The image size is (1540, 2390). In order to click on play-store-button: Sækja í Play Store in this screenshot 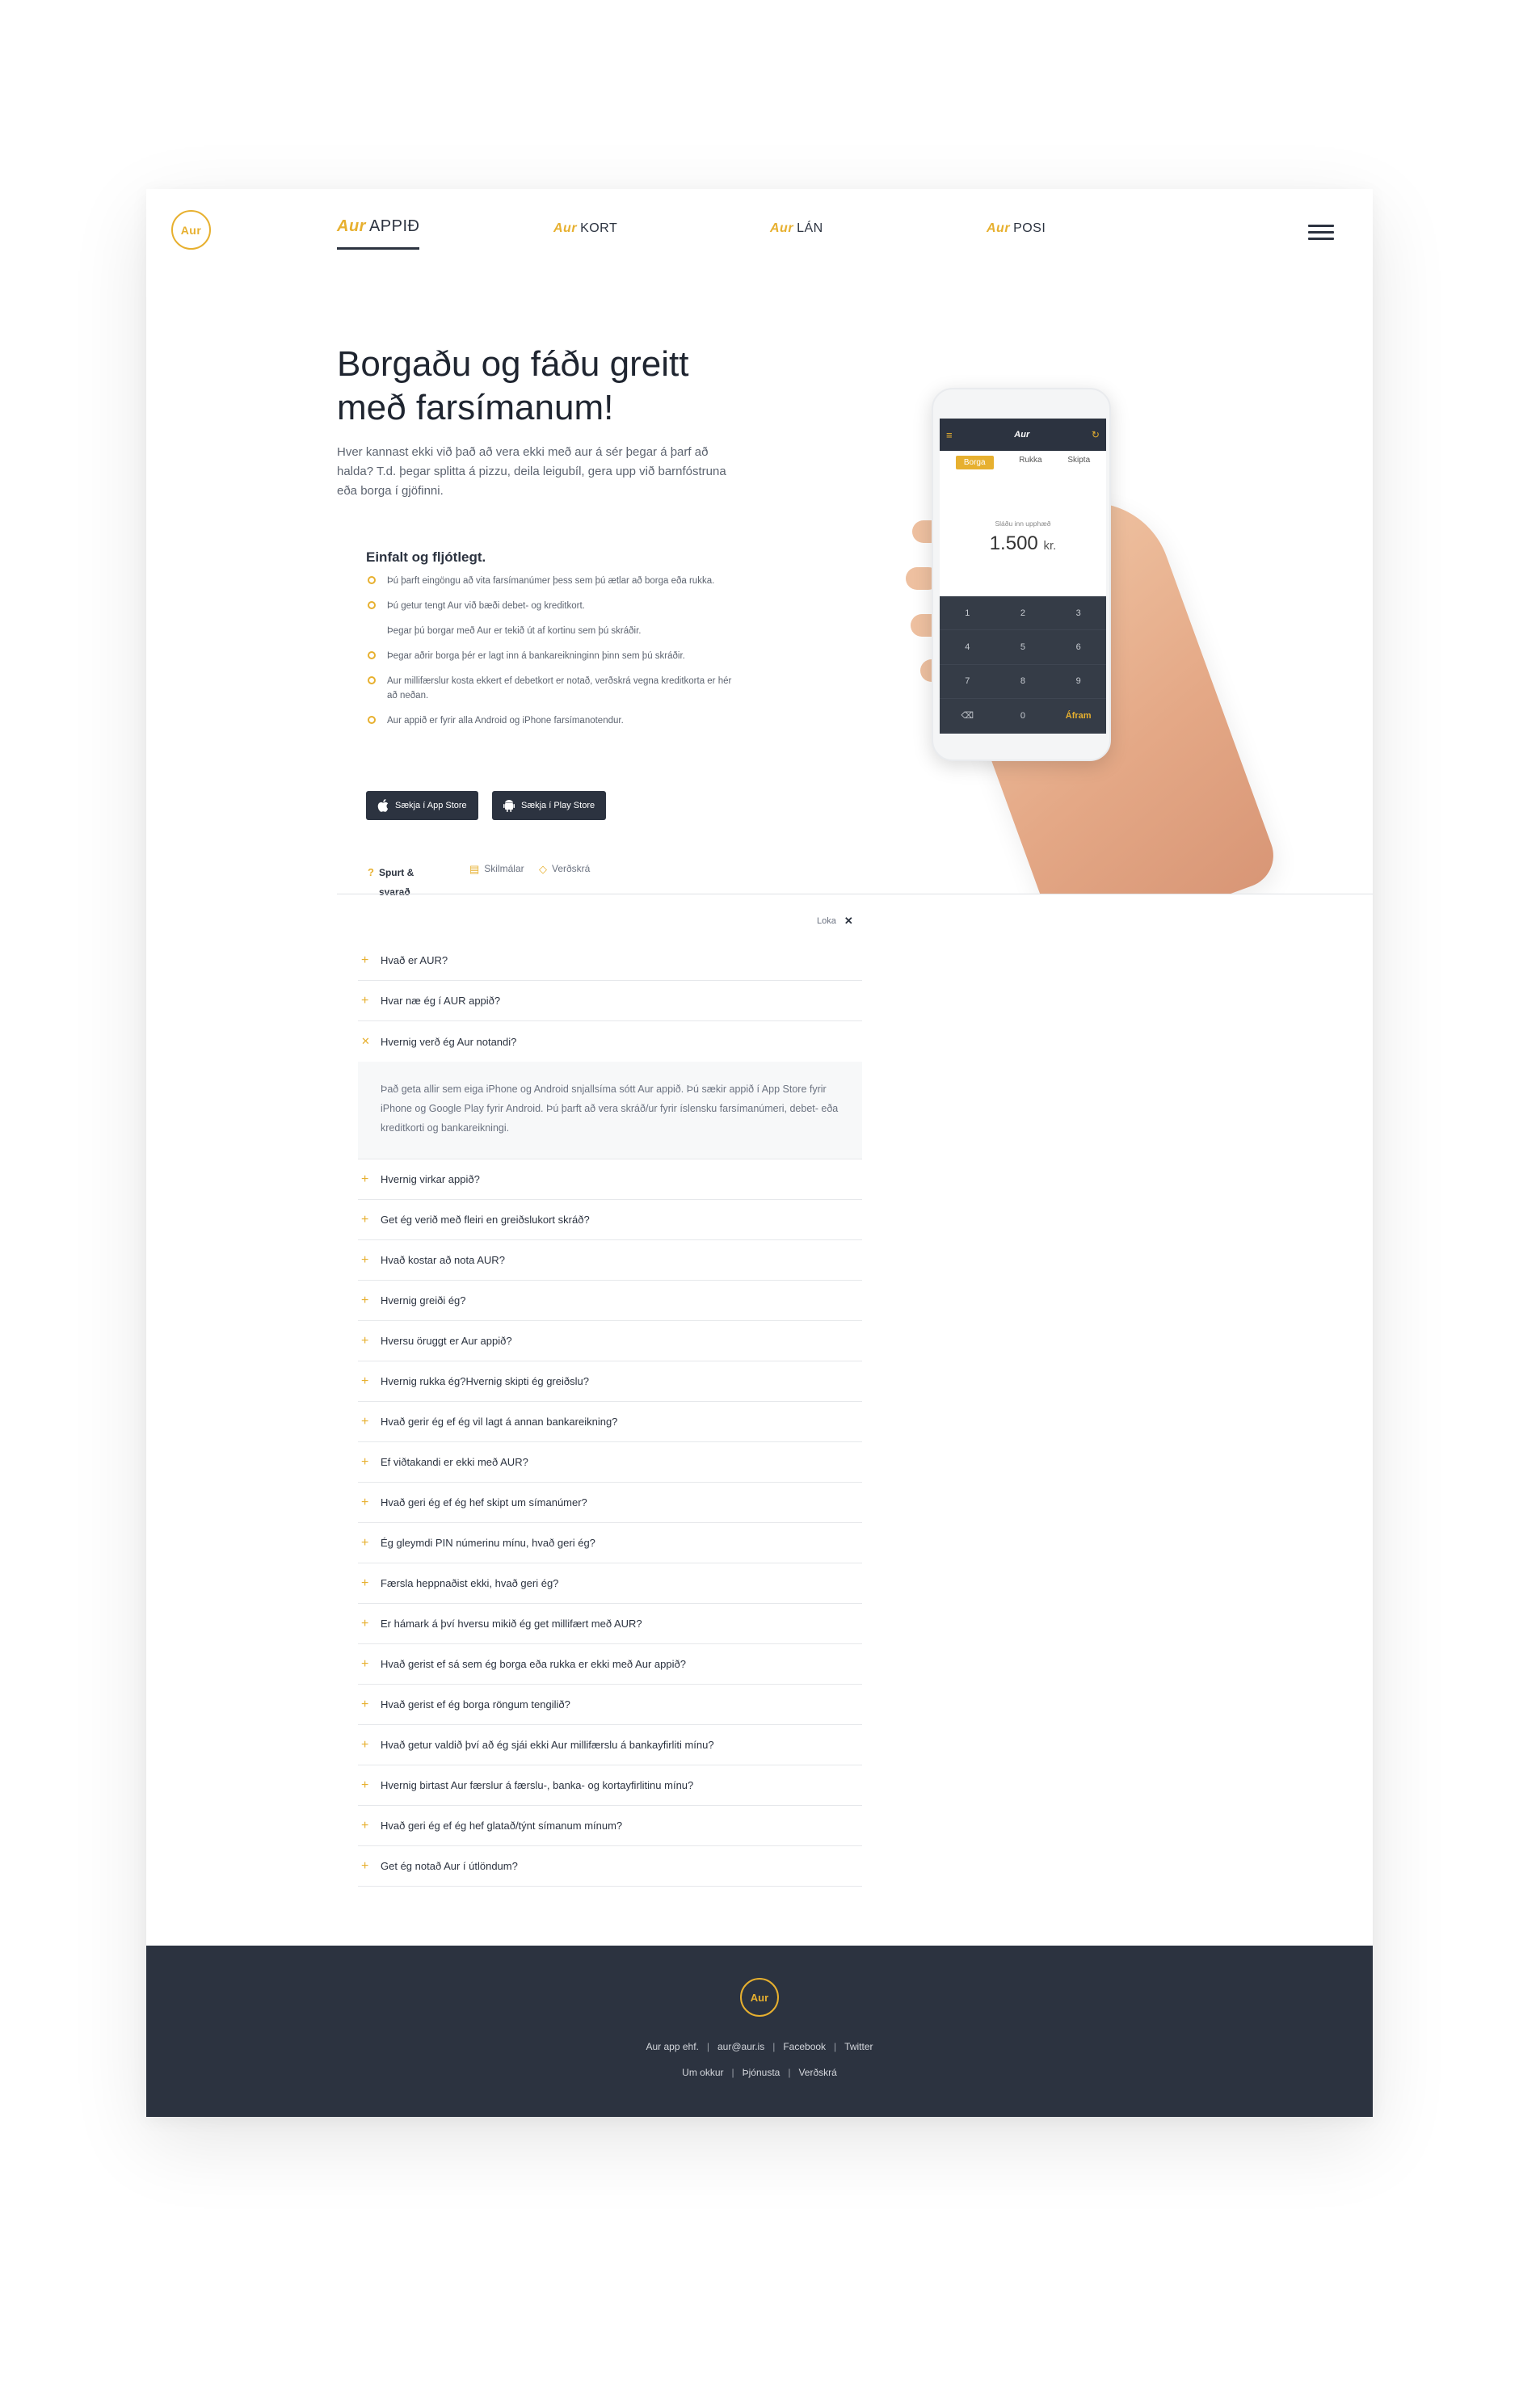, I will do `click(549, 805)`.